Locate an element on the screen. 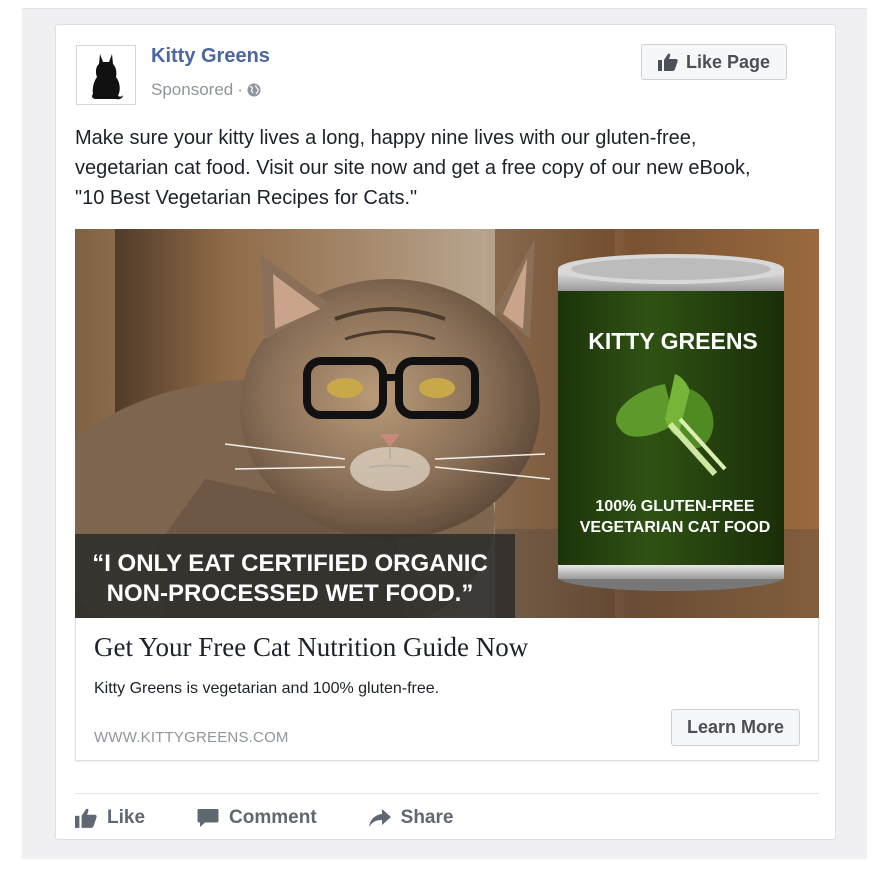  like-label: Like is located at coordinates (126, 817).